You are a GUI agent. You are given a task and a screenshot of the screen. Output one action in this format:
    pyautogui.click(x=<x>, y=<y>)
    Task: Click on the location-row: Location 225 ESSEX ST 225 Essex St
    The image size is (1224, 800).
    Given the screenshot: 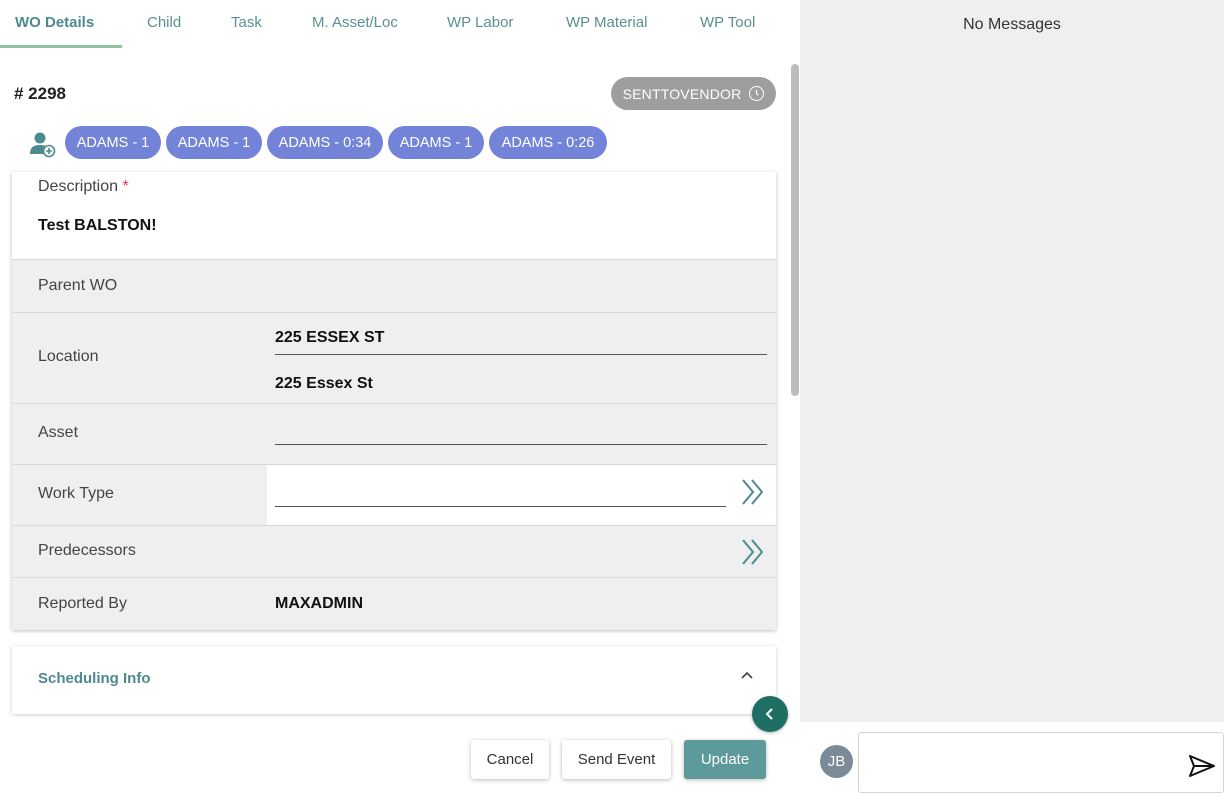 What is the action you would take?
    pyautogui.click(x=394, y=358)
    